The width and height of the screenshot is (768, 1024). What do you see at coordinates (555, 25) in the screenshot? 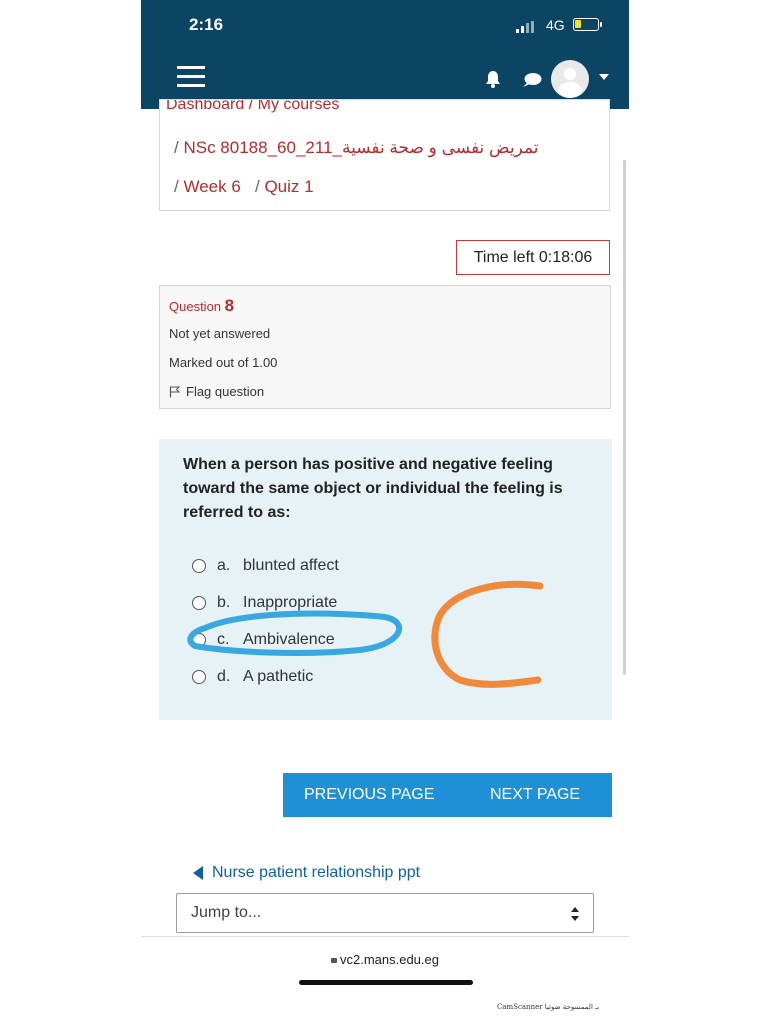
I see `network-type: 4G` at bounding box center [555, 25].